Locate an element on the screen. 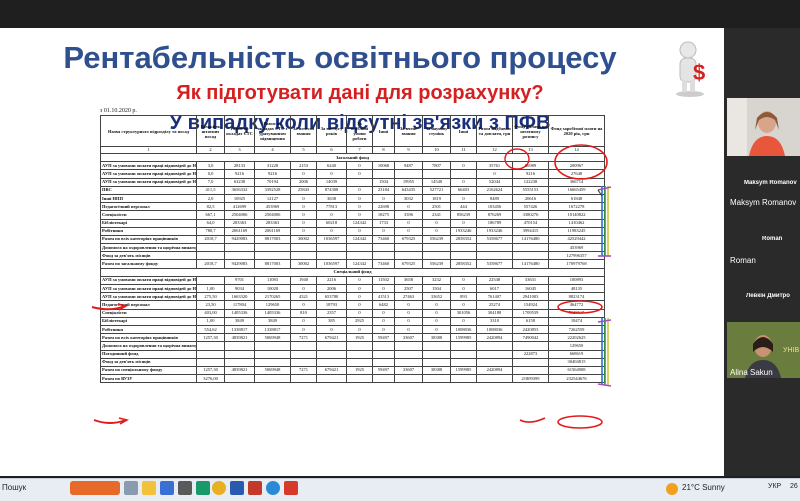  store-icon is located at coordinates (167, 488).